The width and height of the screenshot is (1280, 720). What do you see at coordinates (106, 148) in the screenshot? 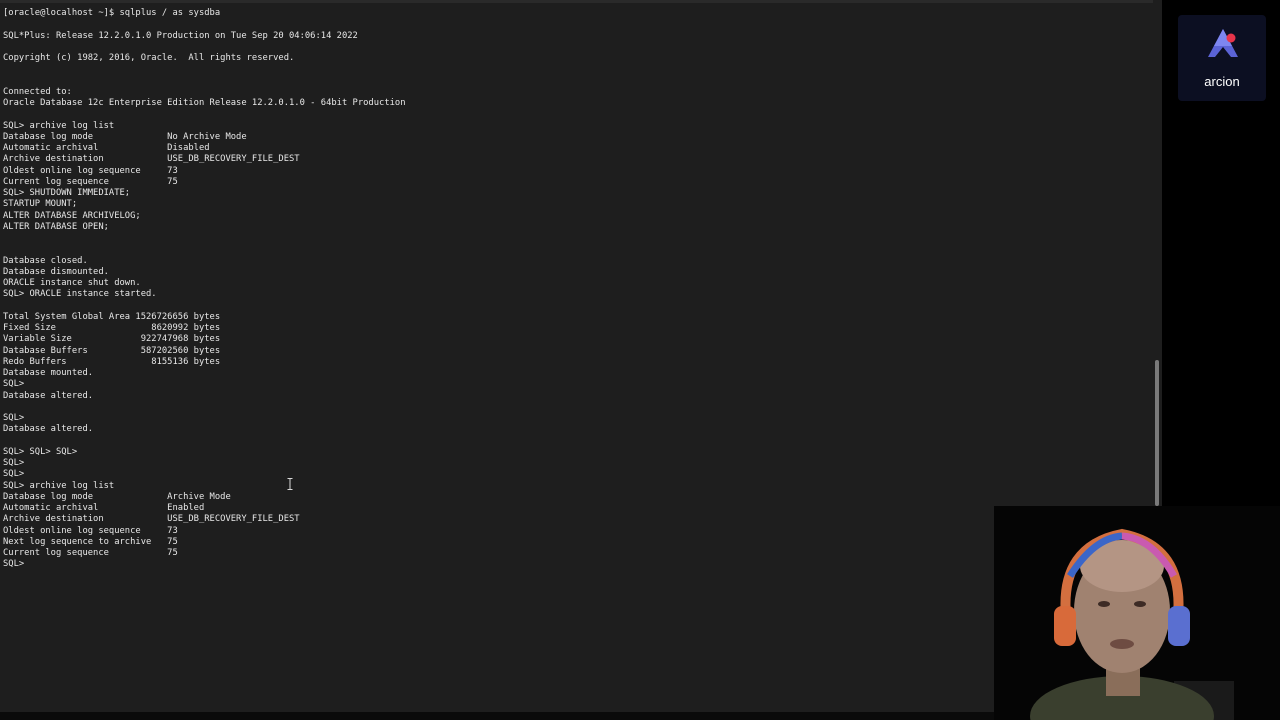
I see `terminal-line: Automatic archival Disabled` at bounding box center [106, 148].